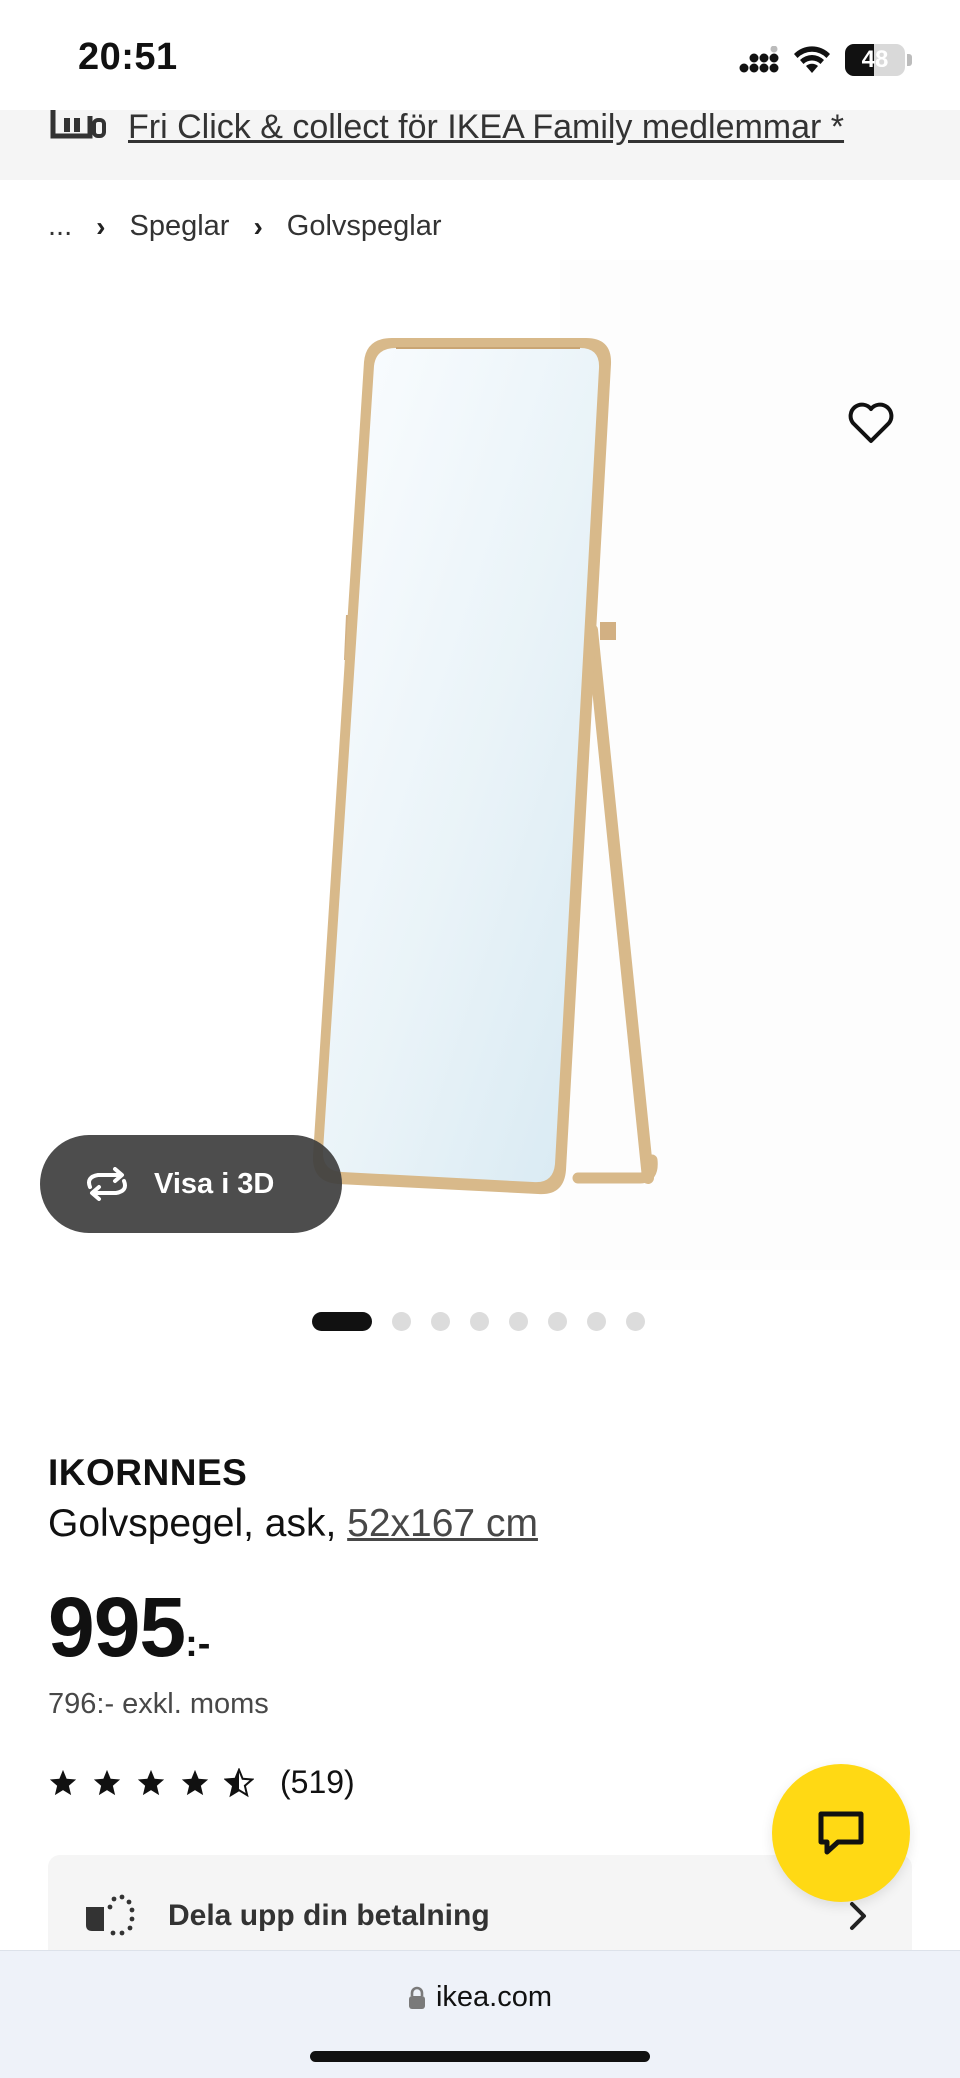  Describe the element at coordinates (214, 1183) in the screenshot. I see `view-3d-label: Visa i 3D` at that location.